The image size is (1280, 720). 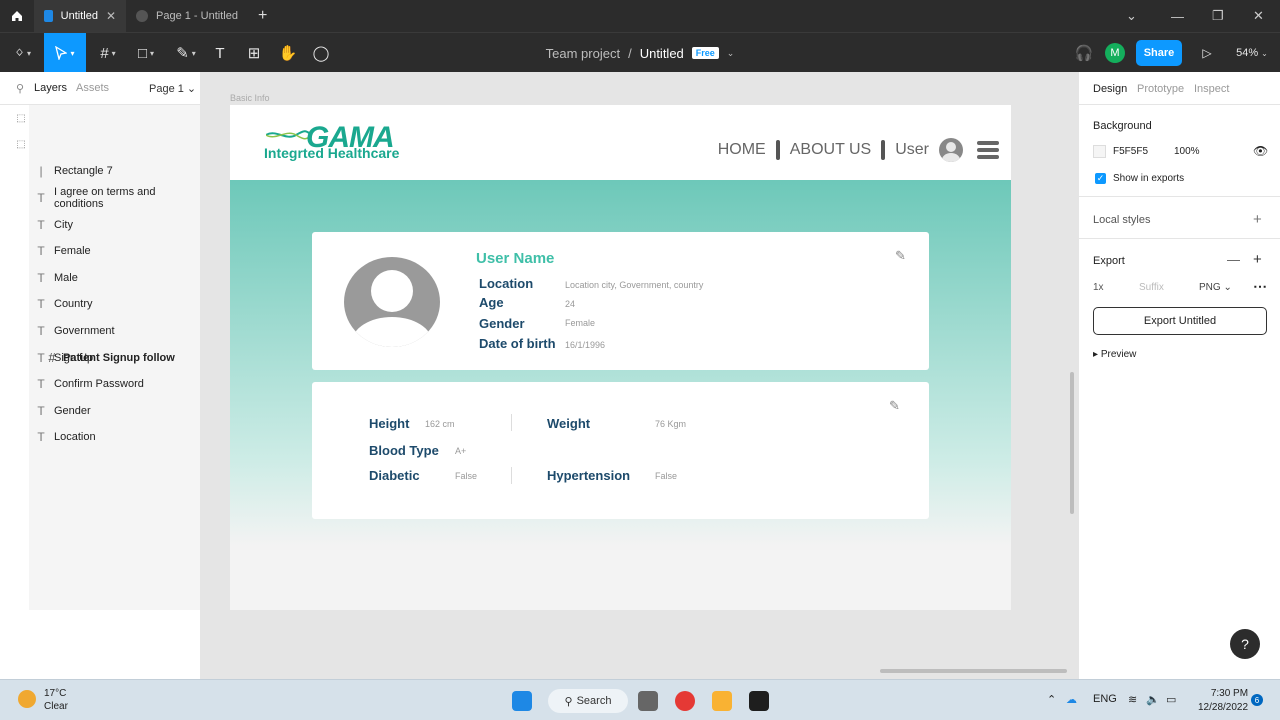 I want to click on preview-toggle: ▸ Preview, so click(x=1114, y=354).